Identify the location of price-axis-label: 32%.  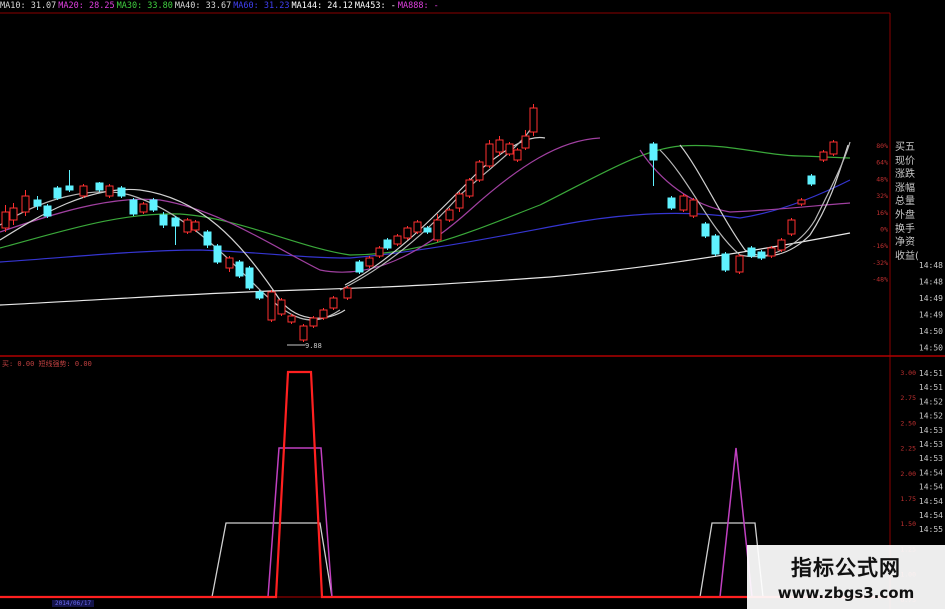
(882, 196).